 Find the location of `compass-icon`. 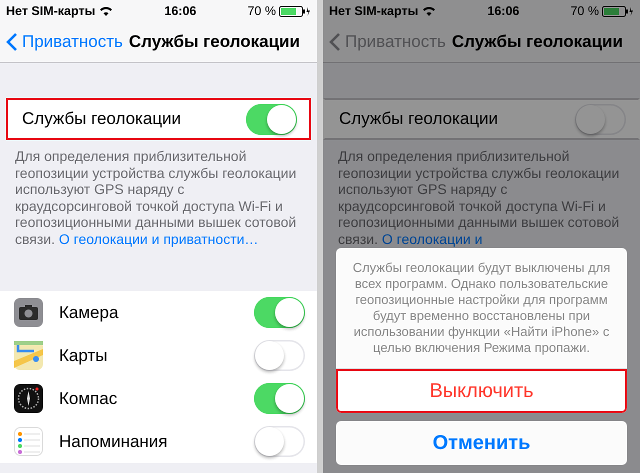

compass-icon is located at coordinates (28, 398).